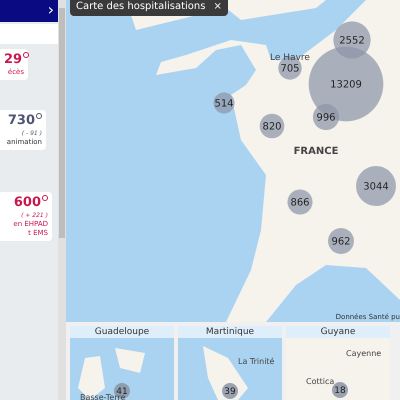  I want to click on inset-title: Martinique, so click(230, 332).